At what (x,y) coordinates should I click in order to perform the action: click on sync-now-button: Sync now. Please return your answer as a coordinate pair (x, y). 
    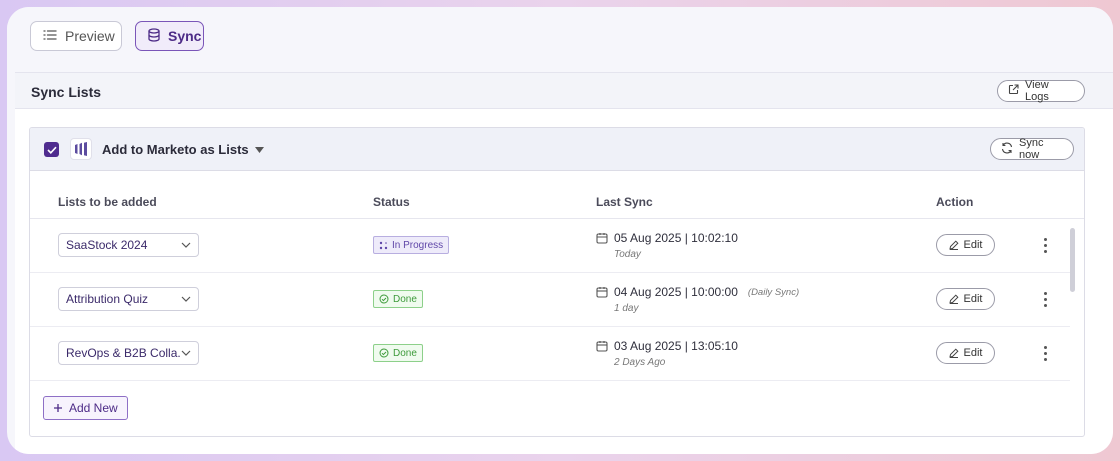
    Looking at the image, I should click on (1032, 149).